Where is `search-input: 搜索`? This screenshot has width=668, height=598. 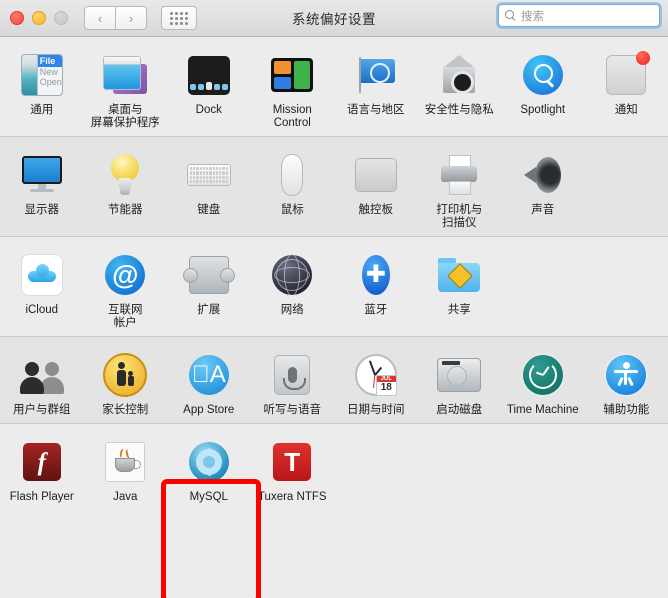
search-input: 搜索 is located at coordinates (579, 15).